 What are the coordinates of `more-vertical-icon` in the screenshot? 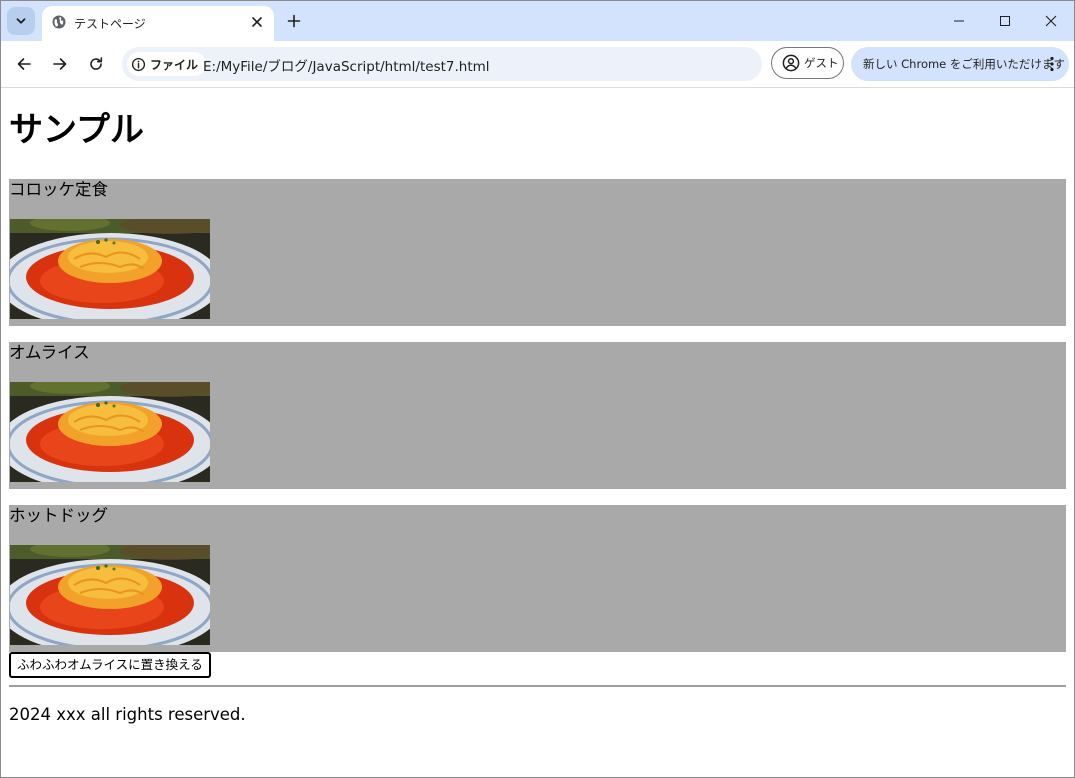 It's located at (1052, 64).